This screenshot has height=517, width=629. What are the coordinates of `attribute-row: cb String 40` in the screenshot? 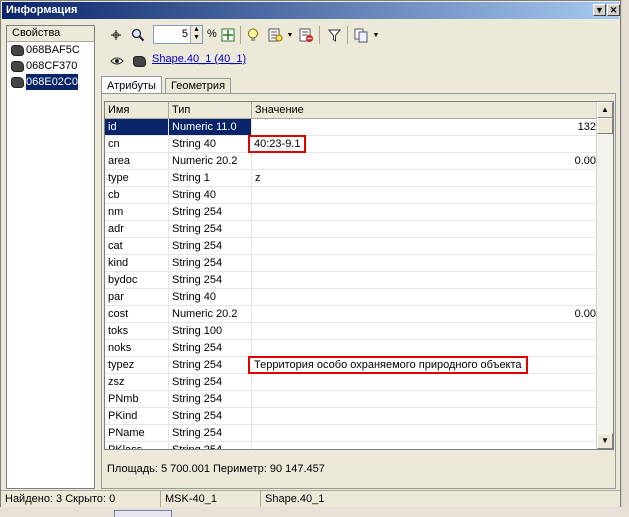 It's located at (352, 195).